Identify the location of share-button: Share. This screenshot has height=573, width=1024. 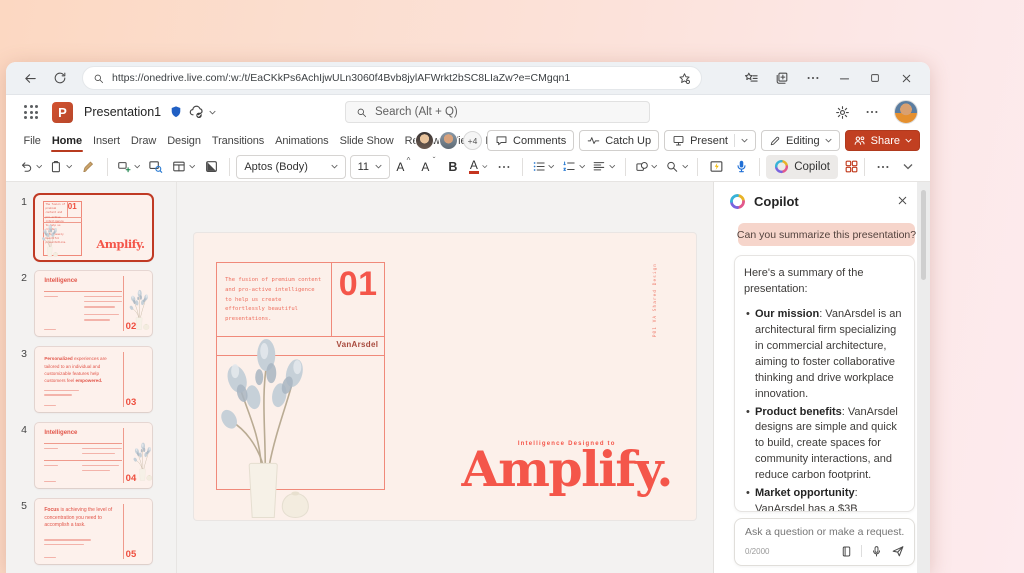
(882, 140).